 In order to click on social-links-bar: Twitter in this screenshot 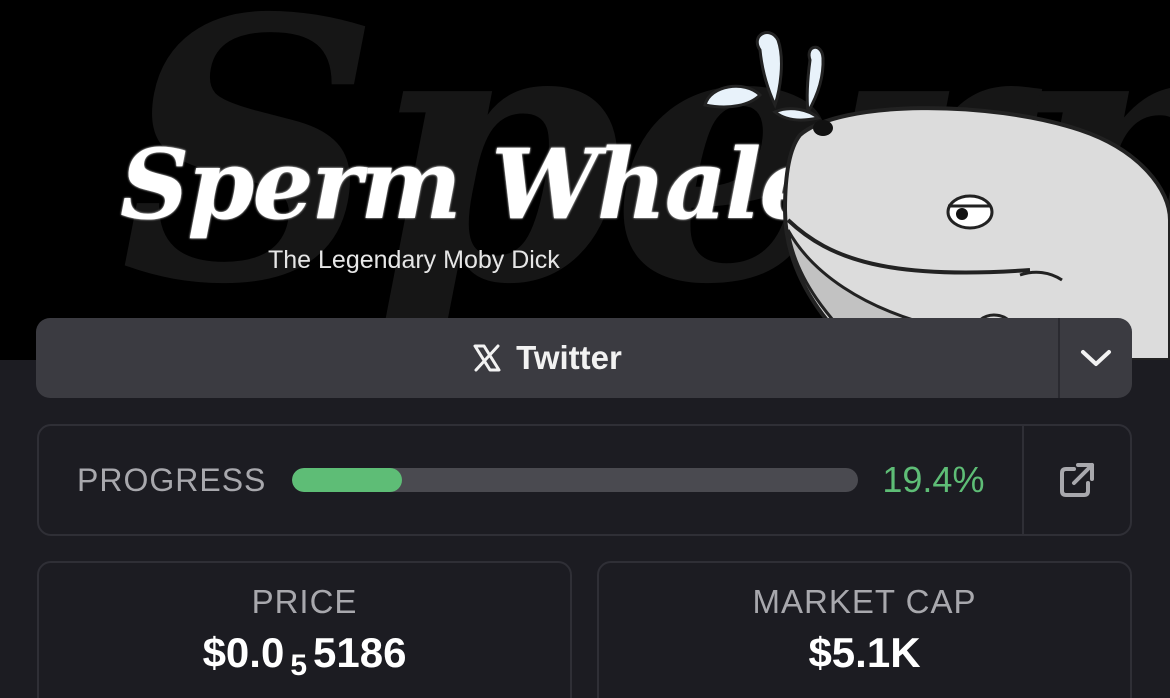, I will do `click(584, 358)`.